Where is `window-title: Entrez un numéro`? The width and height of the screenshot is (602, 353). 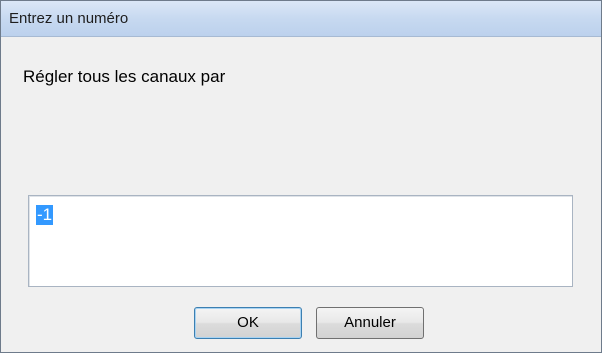 window-title: Entrez un numéro is located at coordinates (69, 18).